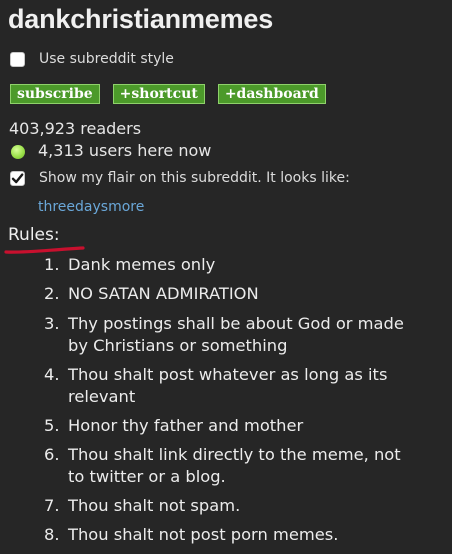  What do you see at coordinates (178, 345) in the screenshot?
I see `rule-text-line: by Christians or something` at bounding box center [178, 345].